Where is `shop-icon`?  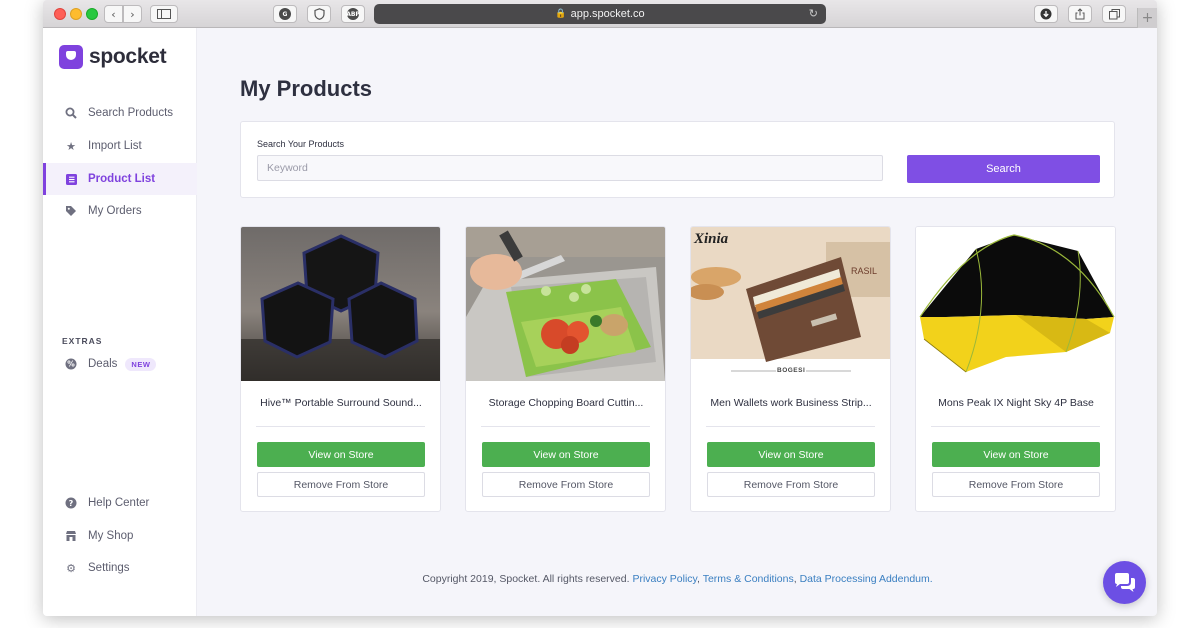 shop-icon is located at coordinates (71, 536).